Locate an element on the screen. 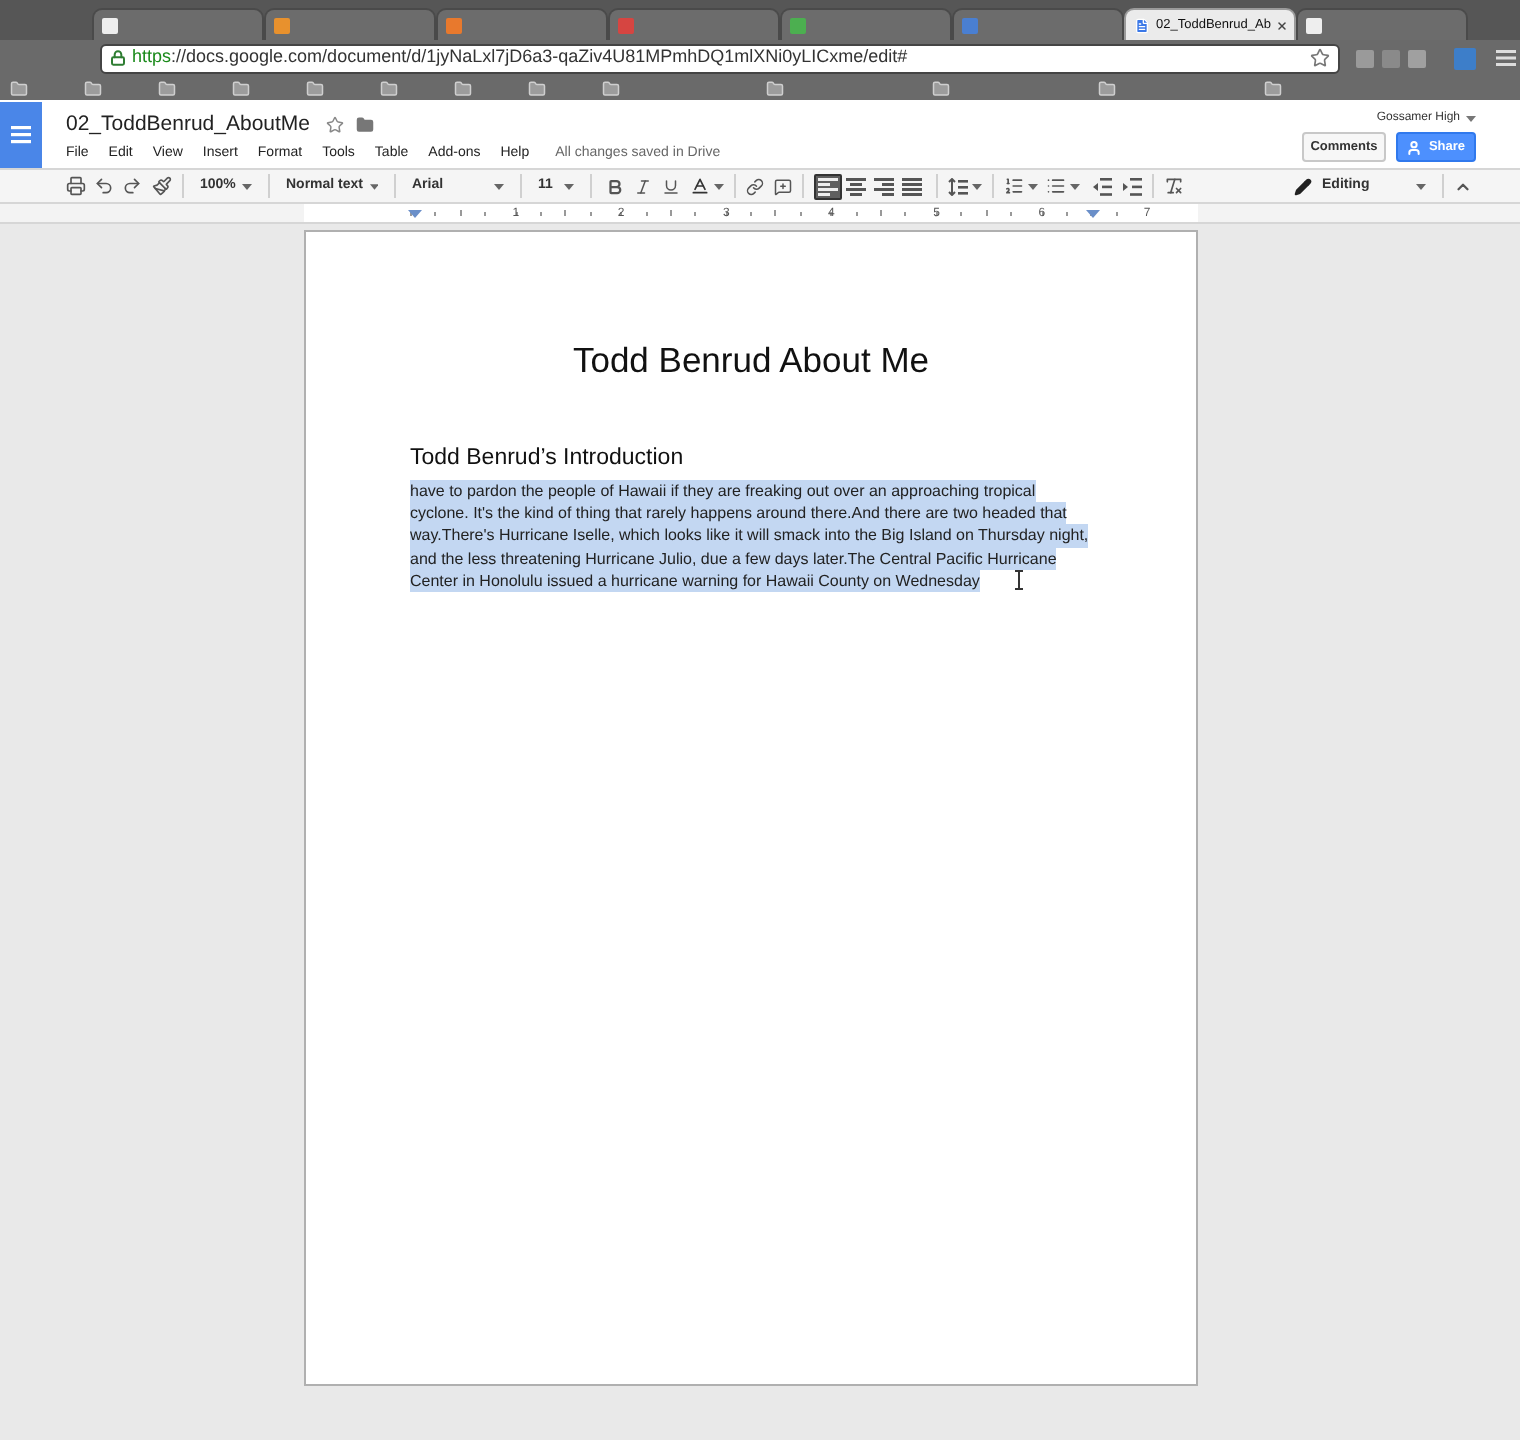  url-field: https://docs.google.com/document/d/1jyNaLxl7jD6a3-qaZiv4U81MPmhDQ1mlXNi0yLICxme/edit# is located at coordinates (720, 58).